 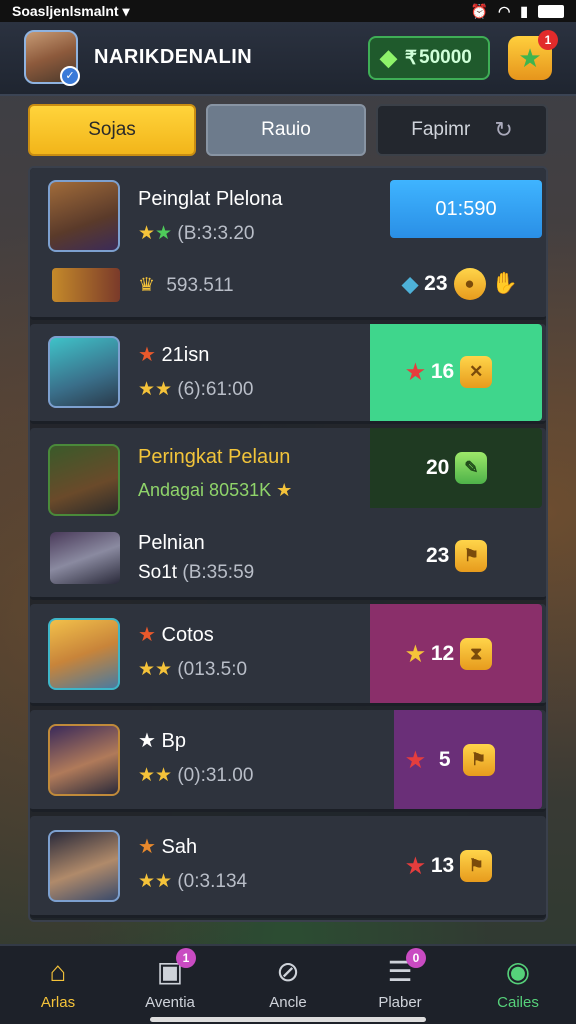 What do you see at coordinates (200, 285) in the screenshot?
I see `reward-text: 593.511` at bounding box center [200, 285].